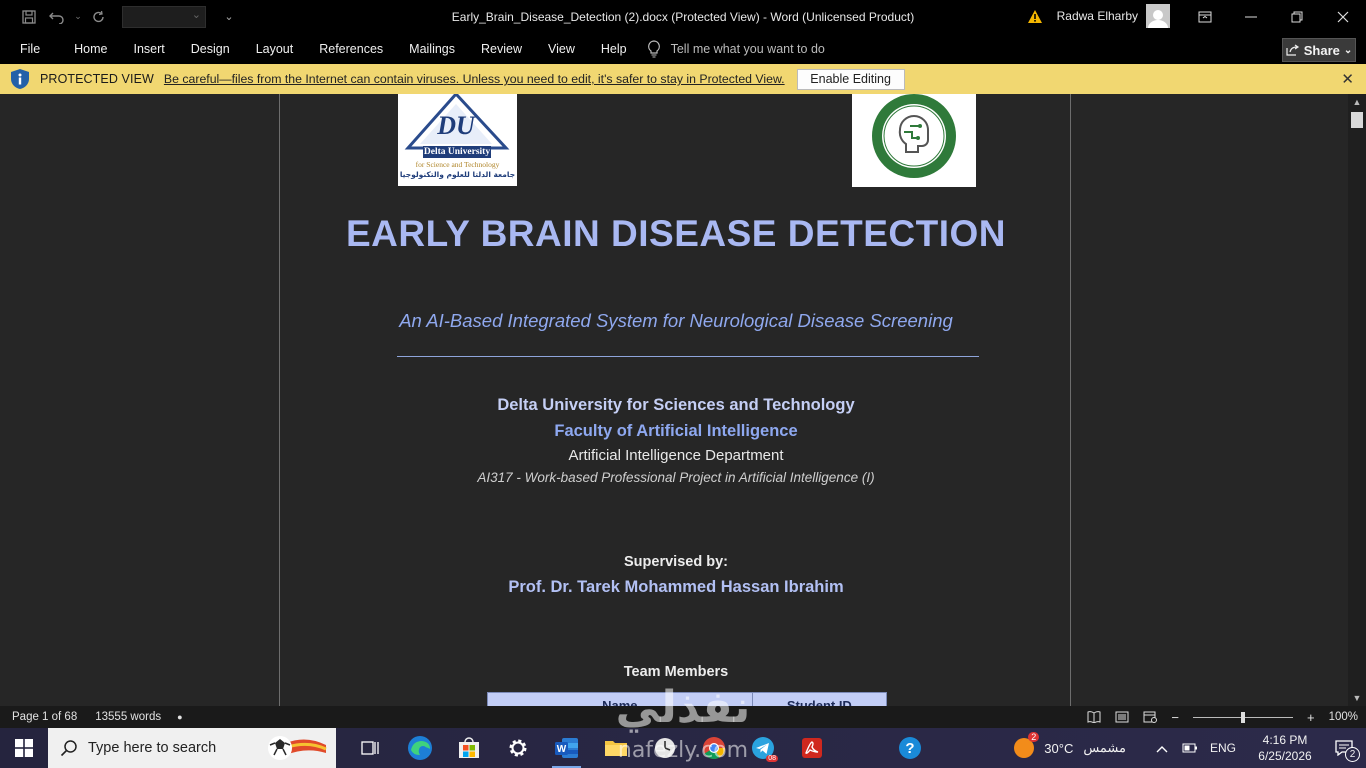  What do you see at coordinates (517, 748) in the screenshot?
I see `settings-gear-icon` at bounding box center [517, 748].